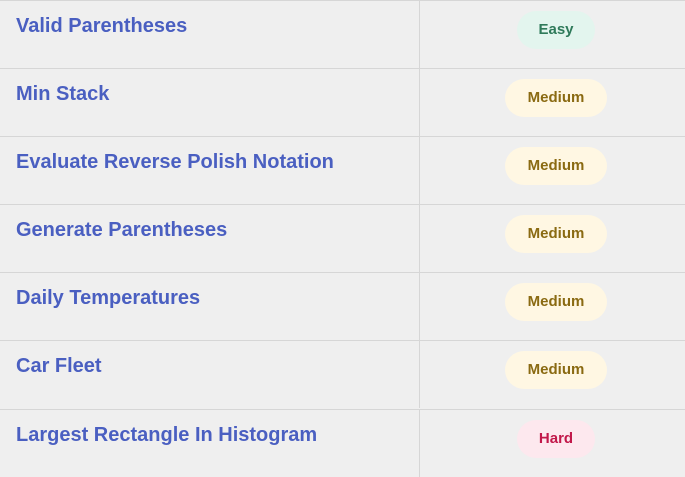 Image resolution: width=685 pixels, height=477 pixels. I want to click on table-row: Largest Rectangle In Histogram Hard, so click(342, 443).